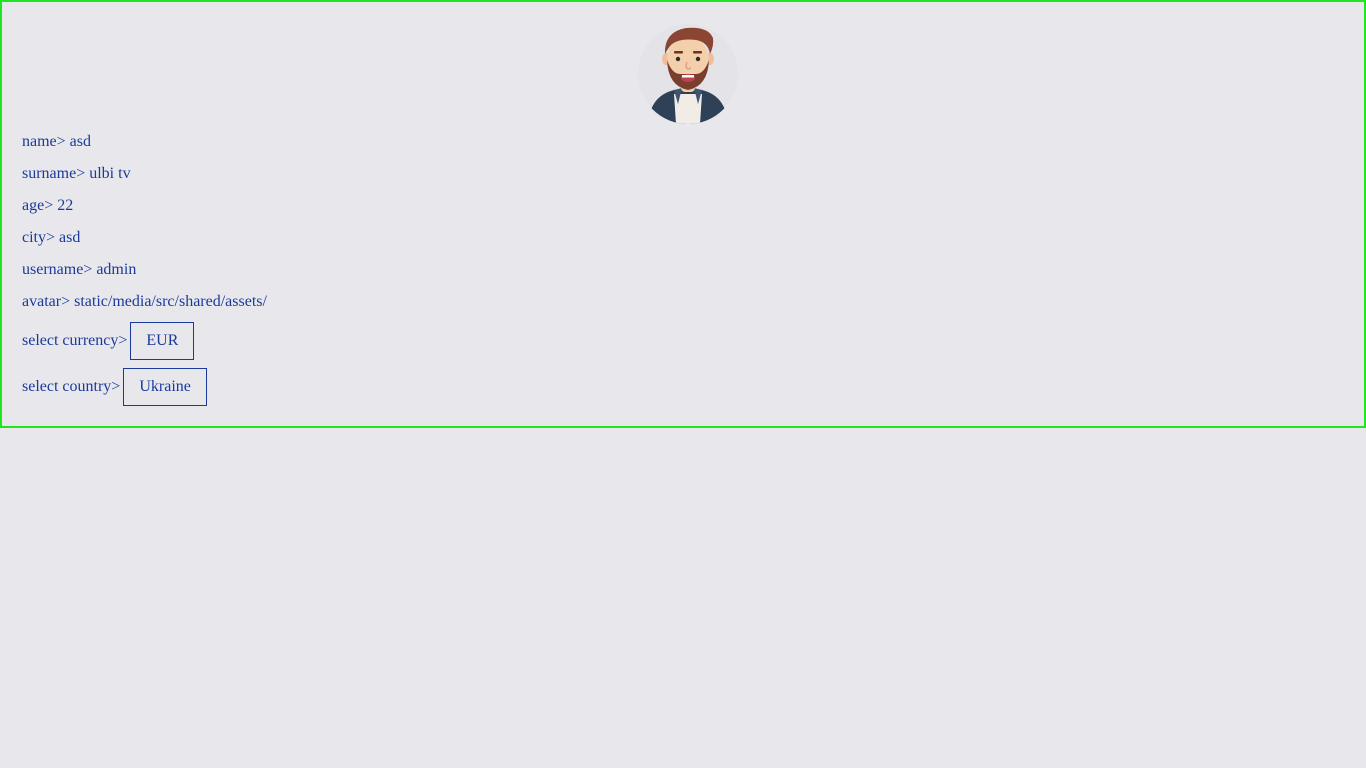 This screenshot has width=1366, height=768. I want to click on name-value: asd, so click(80, 141).